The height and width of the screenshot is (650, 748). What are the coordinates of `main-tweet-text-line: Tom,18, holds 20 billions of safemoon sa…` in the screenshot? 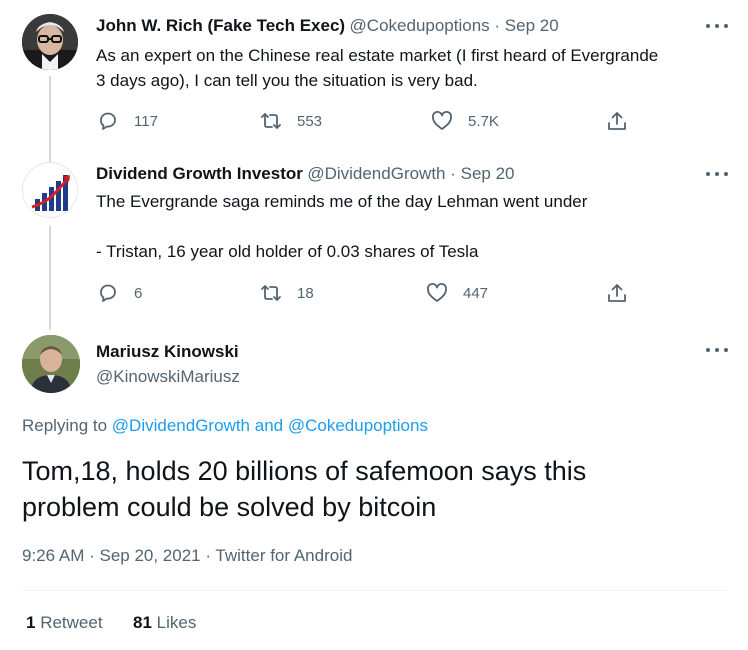 It's located at (304, 471).